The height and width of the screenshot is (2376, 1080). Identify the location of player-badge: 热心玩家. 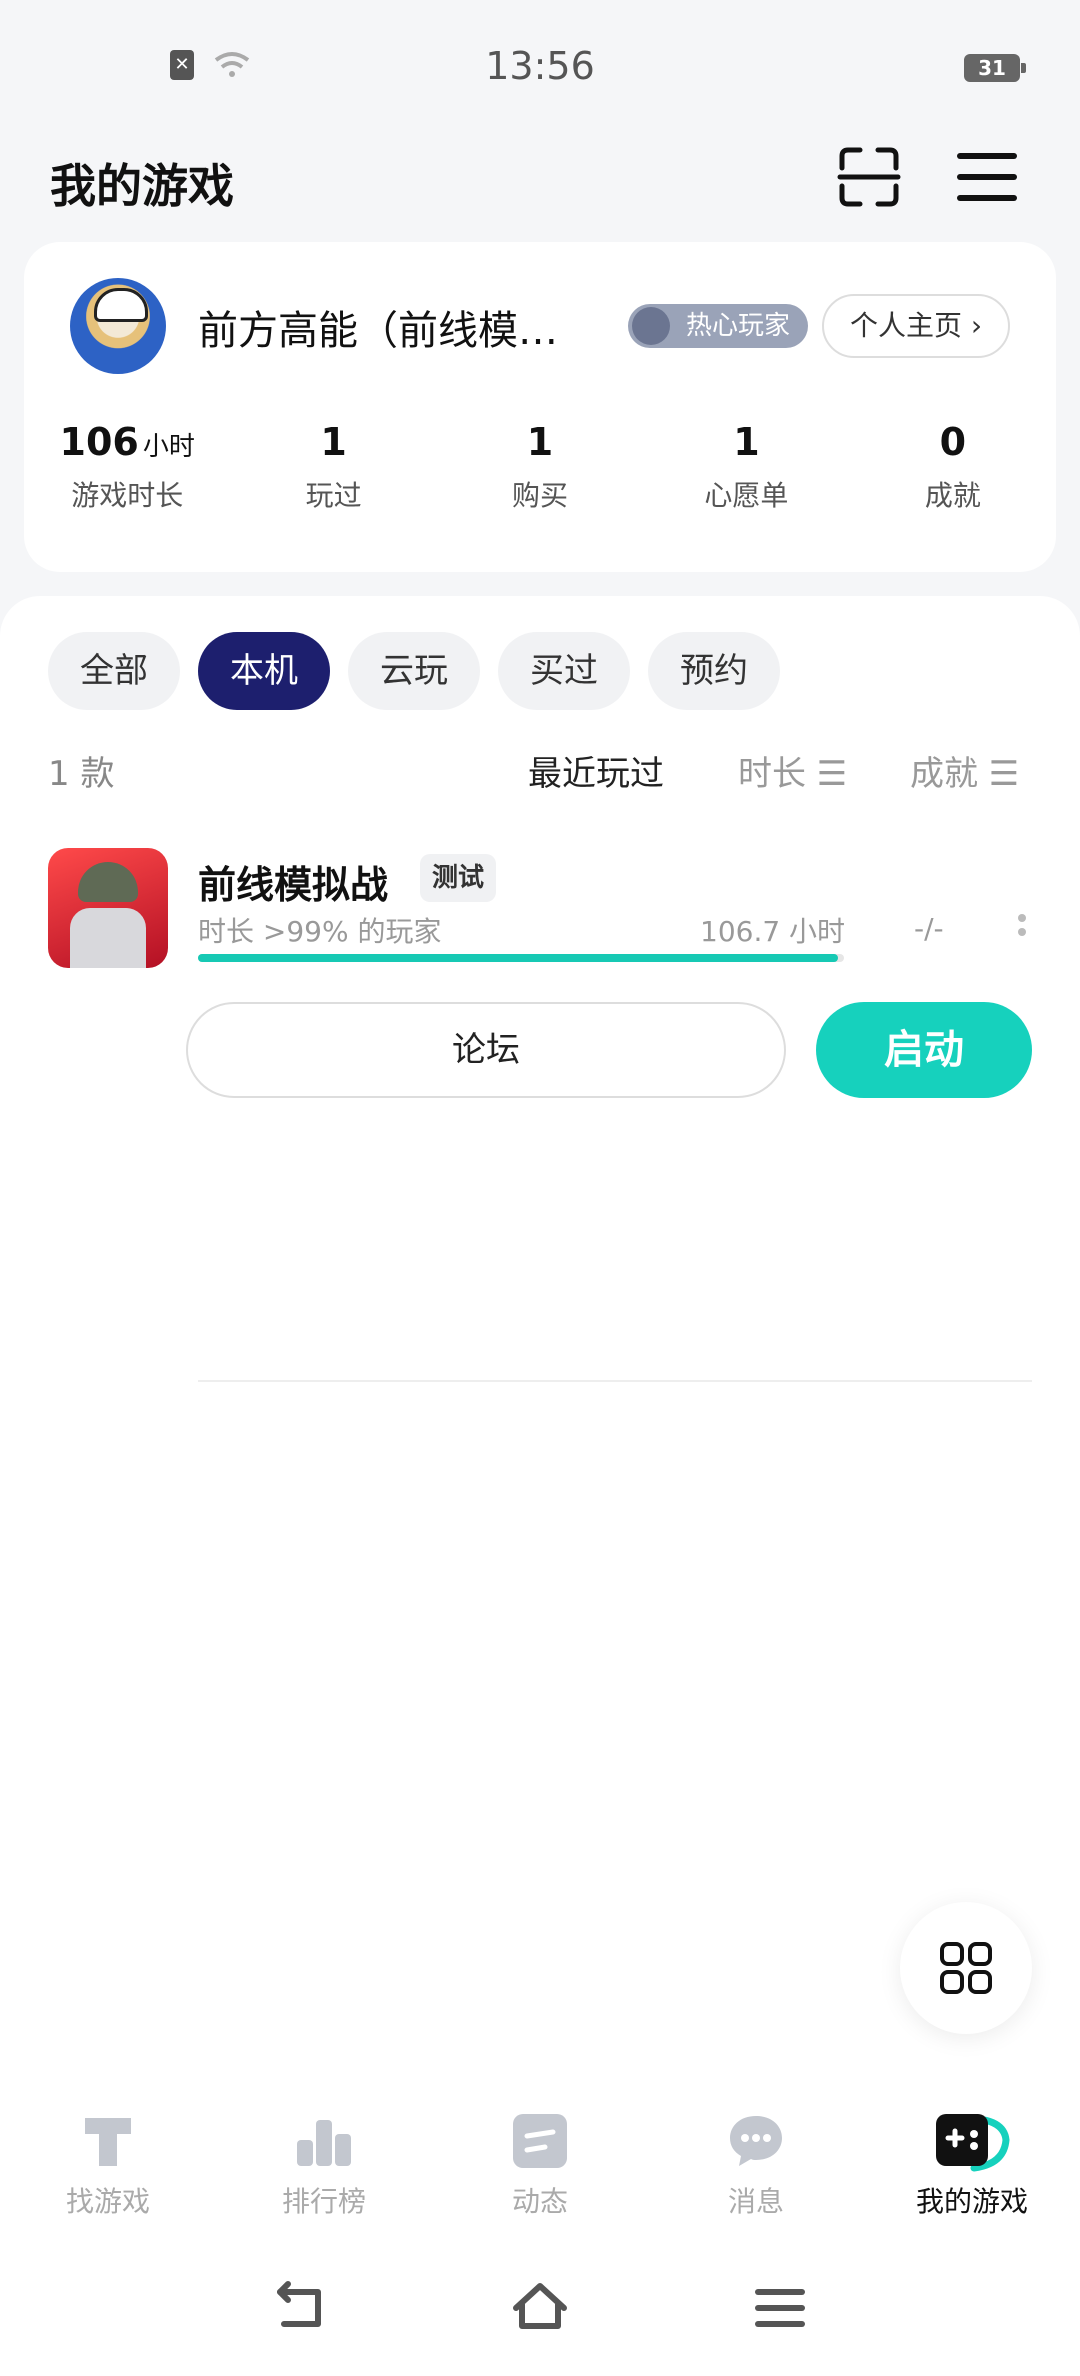
(718, 326).